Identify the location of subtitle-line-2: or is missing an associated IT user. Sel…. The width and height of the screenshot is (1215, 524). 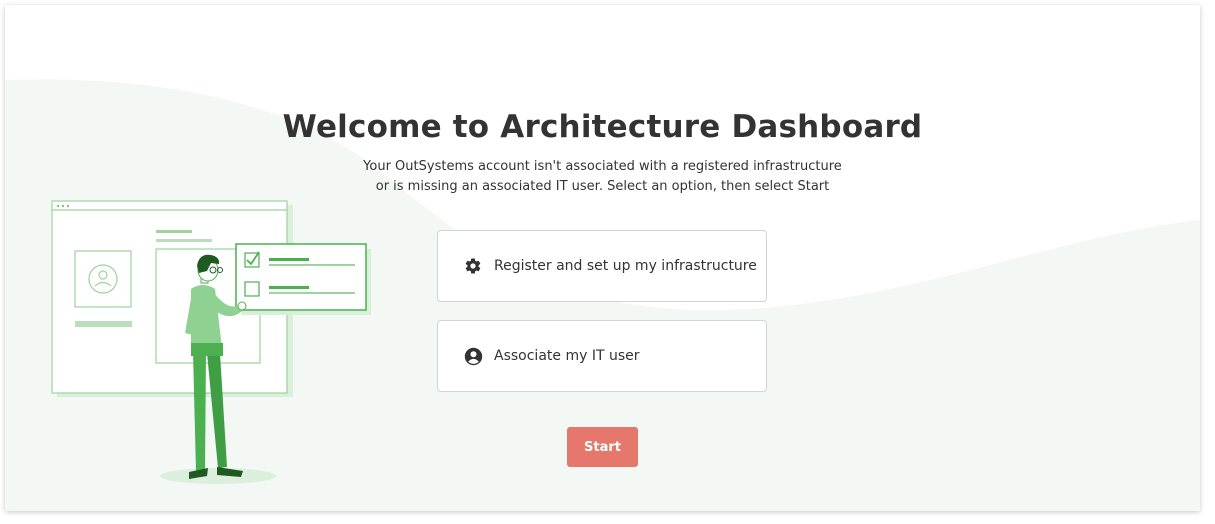
(602, 186).